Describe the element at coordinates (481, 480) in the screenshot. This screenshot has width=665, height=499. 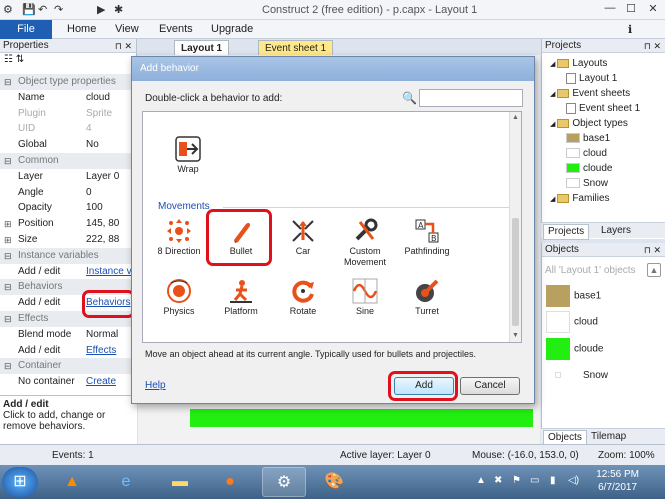
I see `vlc-tray-icon: ▲` at that location.